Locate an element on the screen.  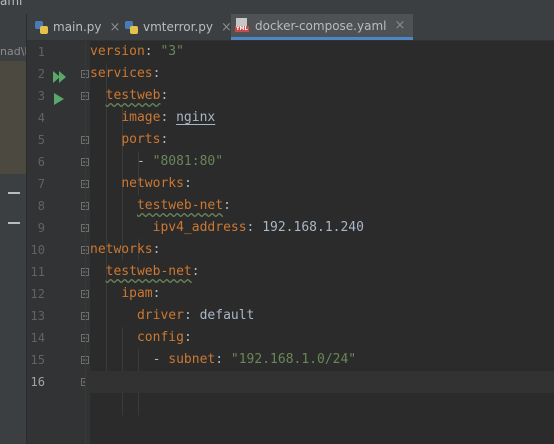
line-number: 7 is located at coordinates (41, 184).